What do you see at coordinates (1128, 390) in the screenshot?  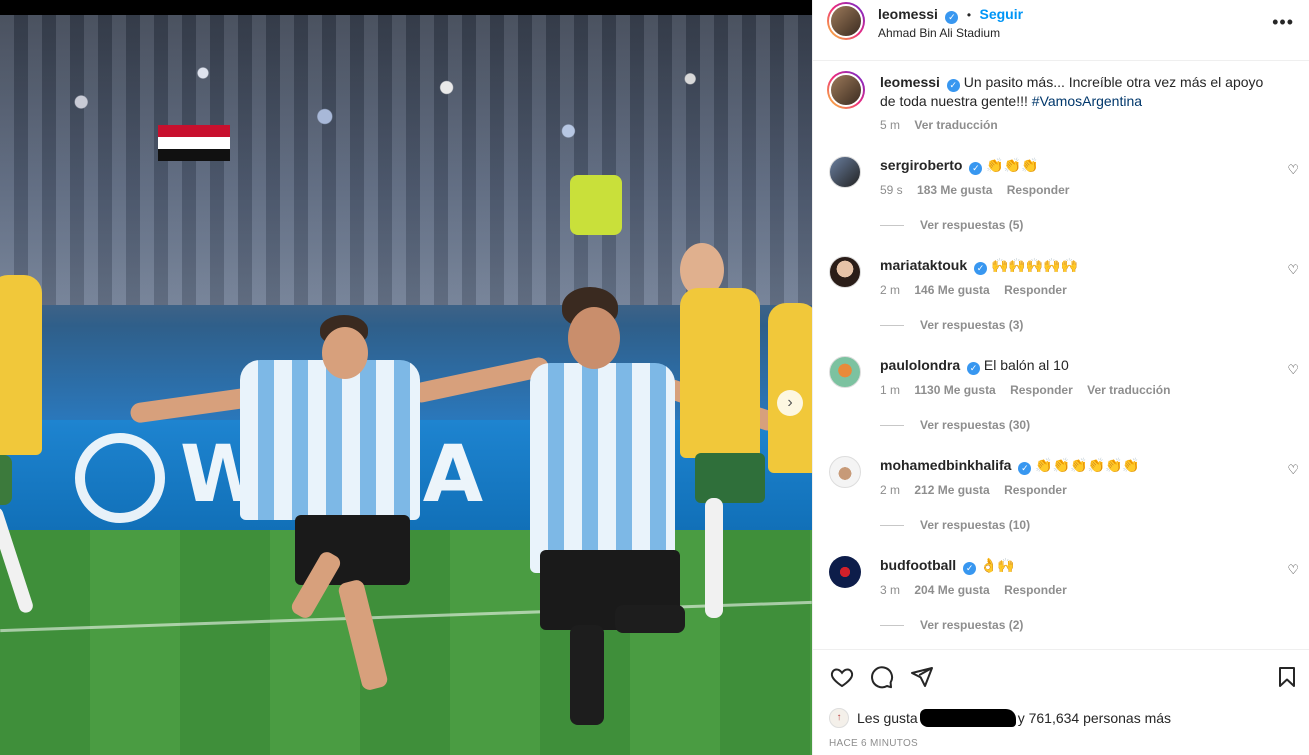 I see `comment-translate-link: Ver traducción` at bounding box center [1128, 390].